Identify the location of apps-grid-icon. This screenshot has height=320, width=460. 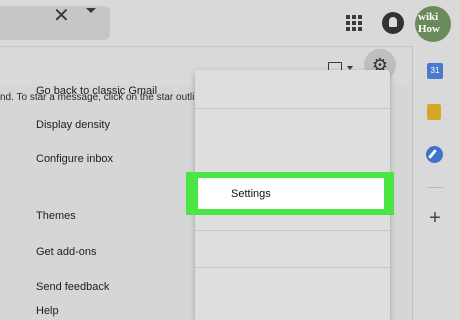
(354, 23).